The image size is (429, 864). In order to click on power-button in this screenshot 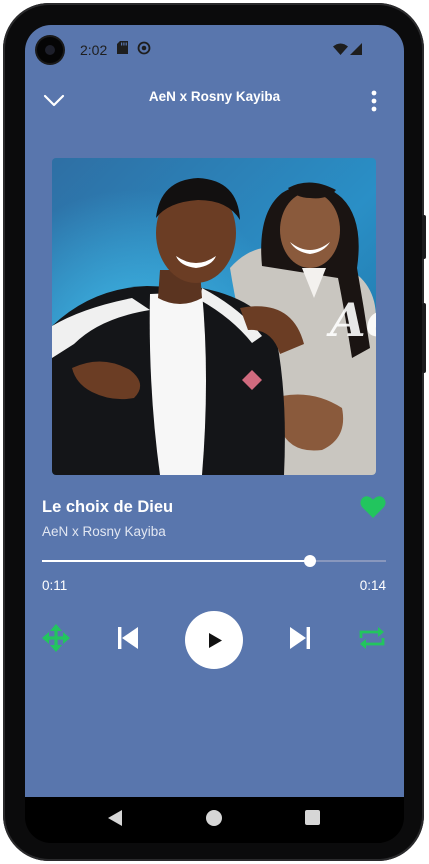, I will do `click(424, 237)`.